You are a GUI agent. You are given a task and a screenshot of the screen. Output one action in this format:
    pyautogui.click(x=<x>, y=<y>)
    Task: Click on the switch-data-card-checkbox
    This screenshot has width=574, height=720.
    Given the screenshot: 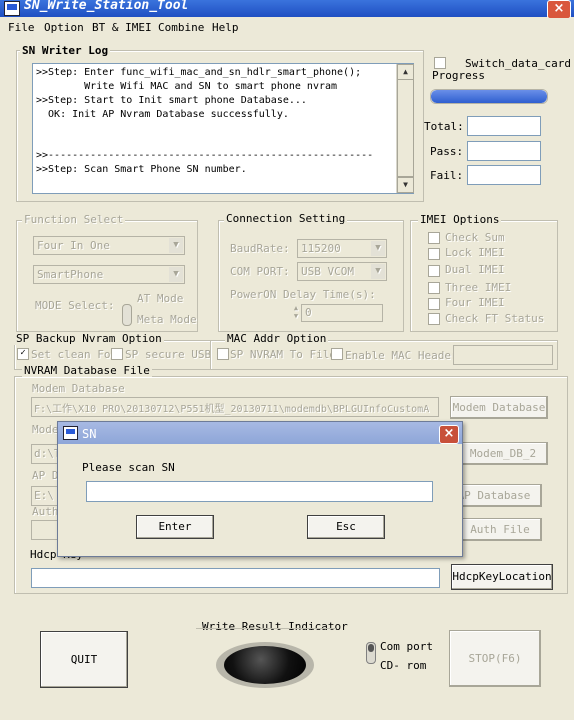 What is the action you would take?
    pyautogui.click(x=440, y=63)
    